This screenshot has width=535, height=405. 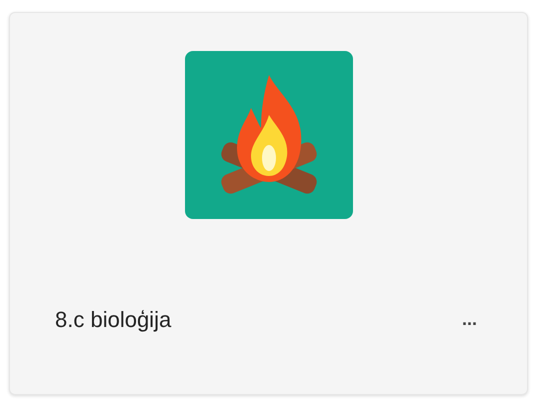 I want to click on team-name: 8.c bioloģija, so click(x=113, y=320).